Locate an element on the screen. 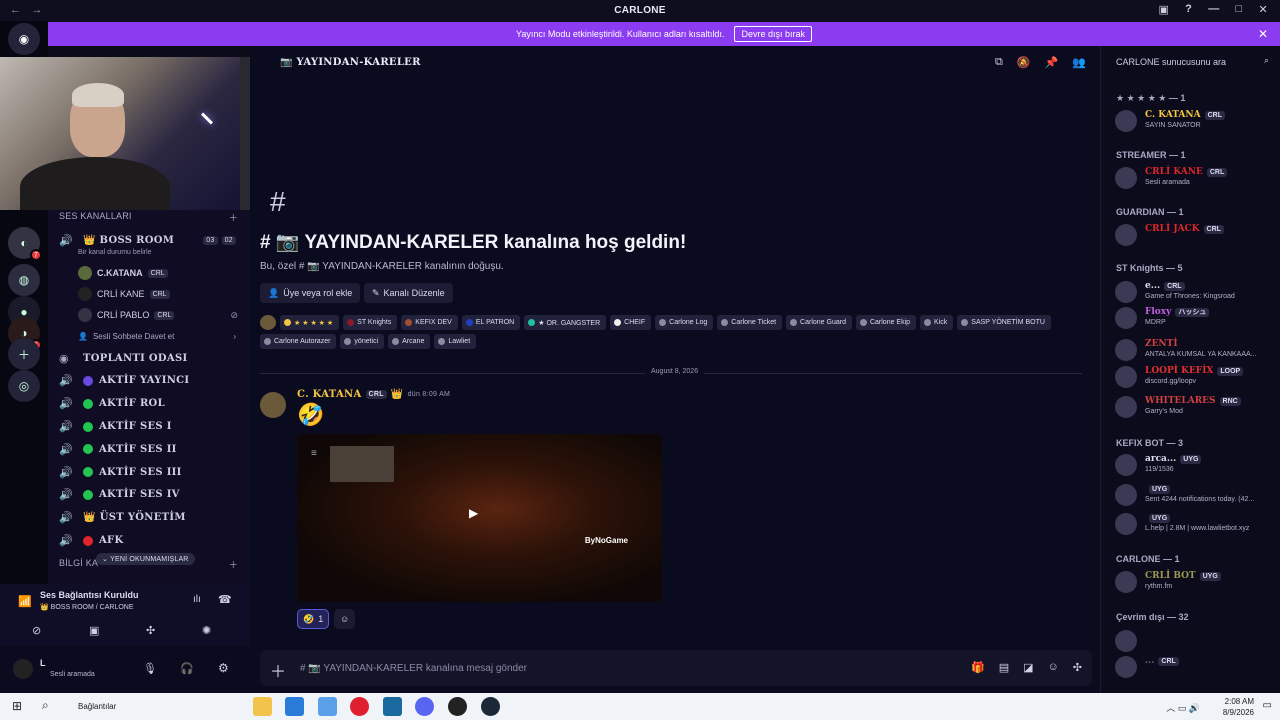  threads-icon: ⧉ is located at coordinates (999, 62).